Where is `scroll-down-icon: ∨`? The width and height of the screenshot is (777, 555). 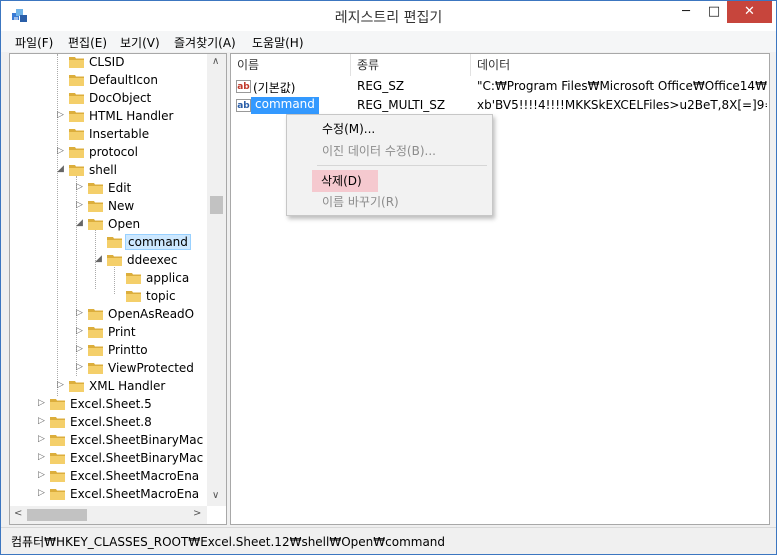 scroll-down-icon: ∨ is located at coordinates (215, 495).